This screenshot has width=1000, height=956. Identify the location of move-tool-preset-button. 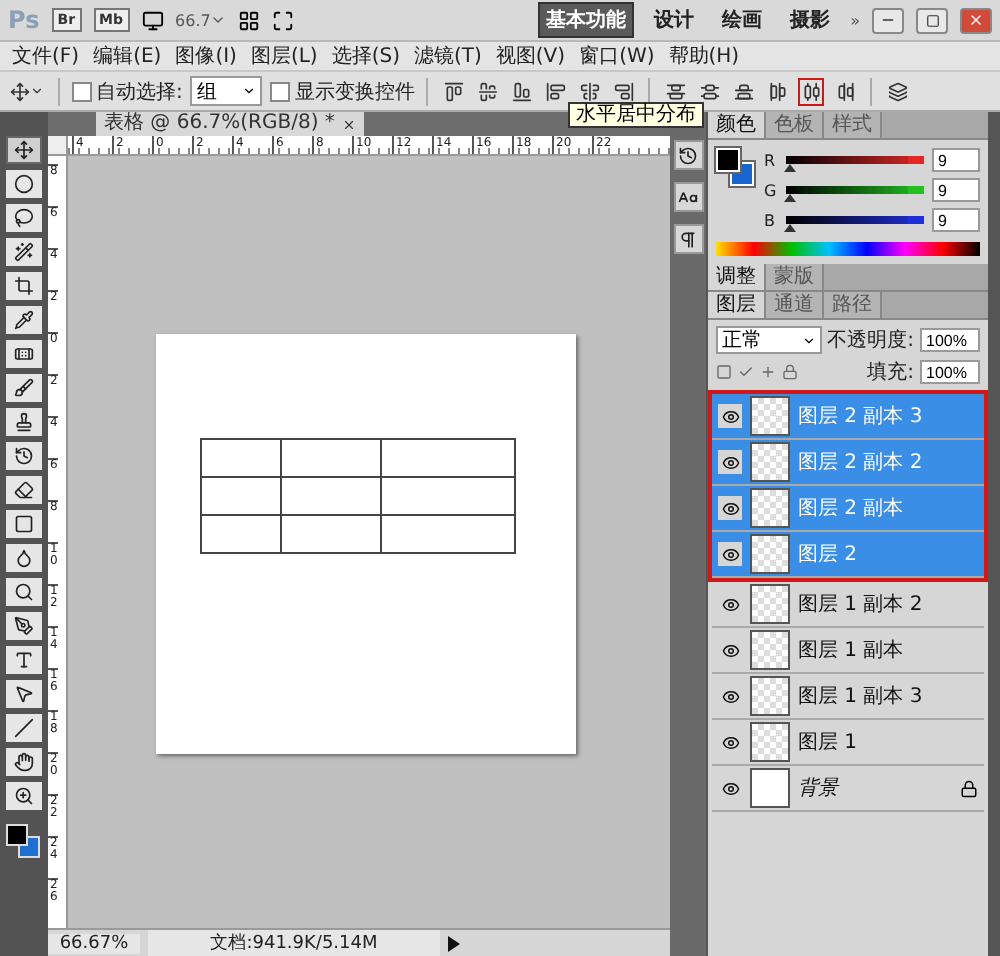
(27, 91).